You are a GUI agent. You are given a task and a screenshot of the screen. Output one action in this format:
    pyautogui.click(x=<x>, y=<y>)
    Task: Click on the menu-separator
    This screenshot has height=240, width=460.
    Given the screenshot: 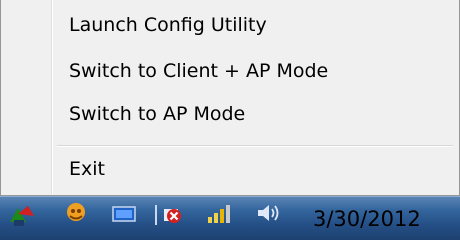 What is the action you would take?
    pyautogui.click(x=255, y=146)
    